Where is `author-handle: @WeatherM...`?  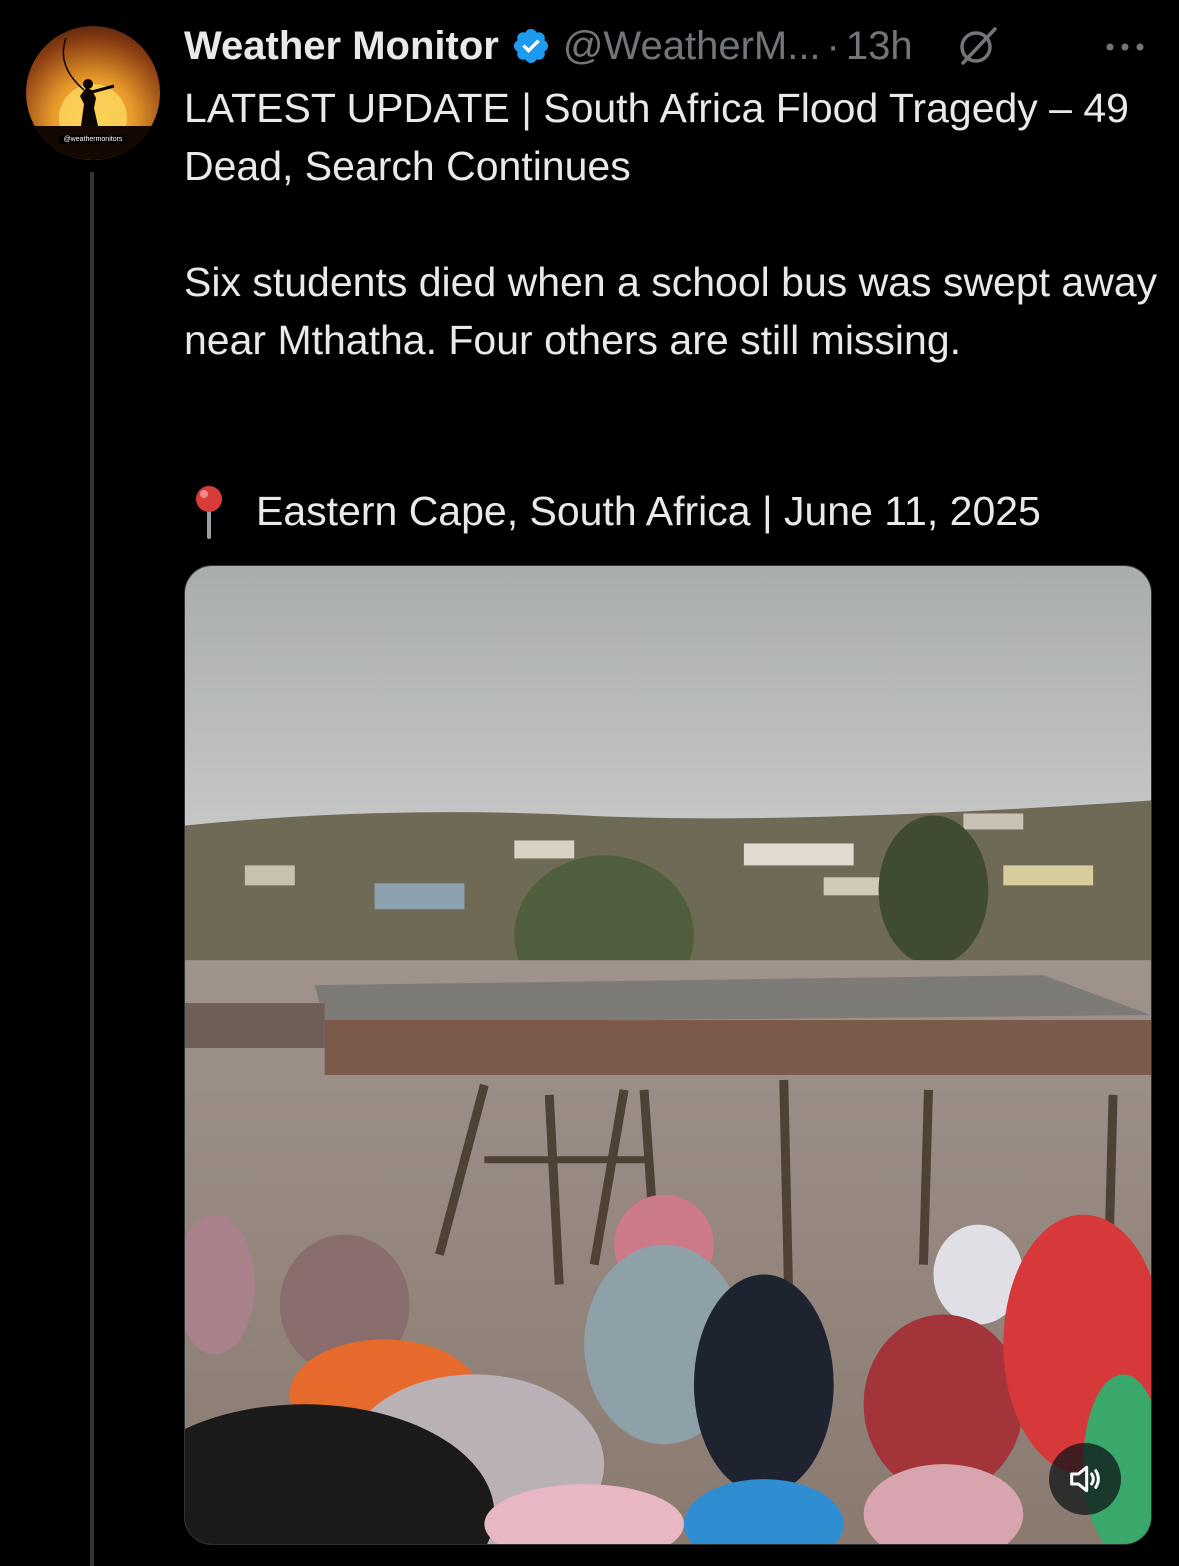 author-handle: @WeatherM... is located at coordinates (692, 46).